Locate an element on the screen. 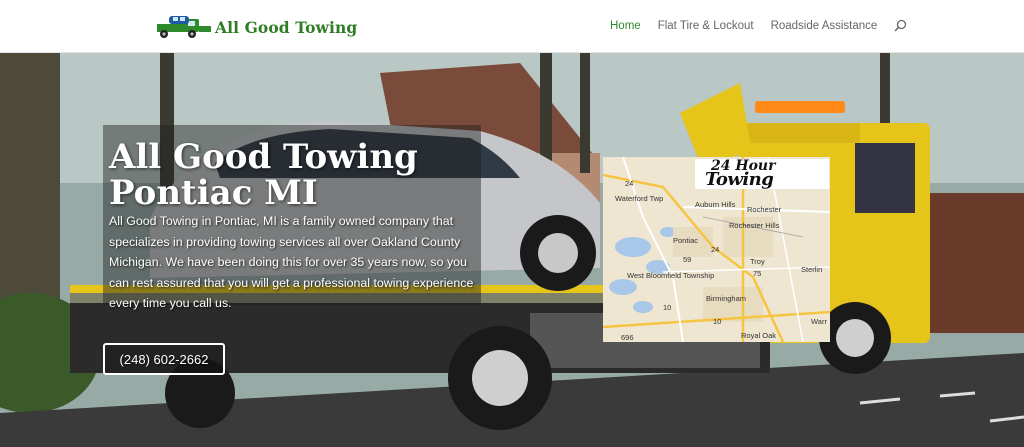 This screenshot has width=1024, height=447. logo-text: All Good Towing is located at coordinates (286, 27).